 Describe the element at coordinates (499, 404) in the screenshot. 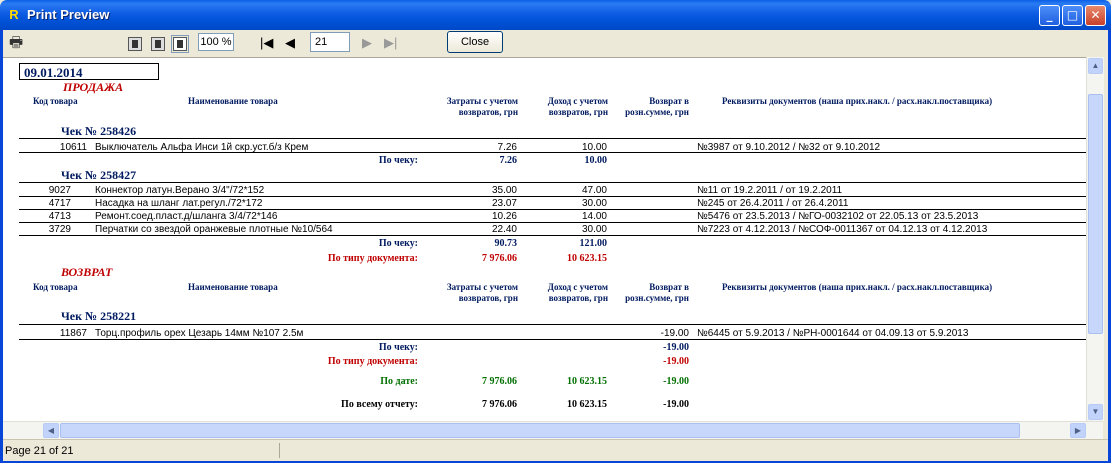

I see `grand-total-cost: 7 976.06` at that location.